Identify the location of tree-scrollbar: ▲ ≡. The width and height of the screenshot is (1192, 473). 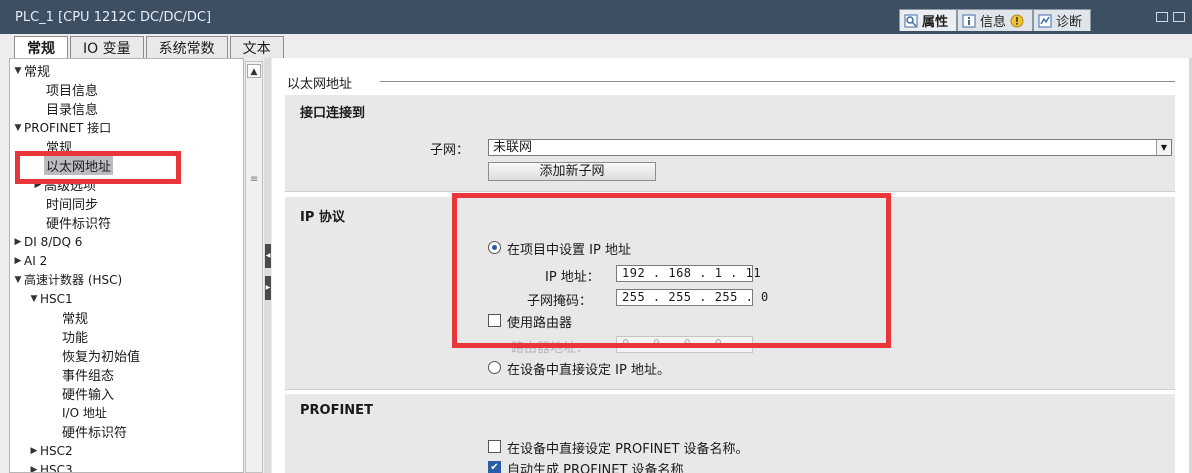
(254, 267).